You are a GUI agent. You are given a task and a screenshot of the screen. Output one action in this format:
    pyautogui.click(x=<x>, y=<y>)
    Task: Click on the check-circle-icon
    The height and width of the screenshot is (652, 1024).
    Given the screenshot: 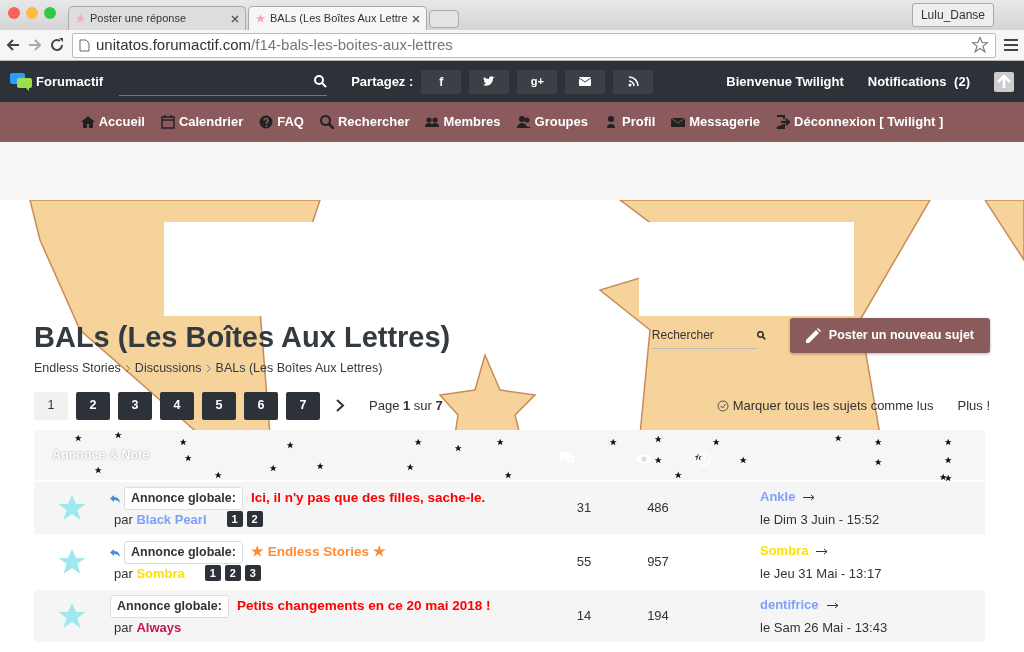 What is the action you would take?
    pyautogui.click(x=722, y=405)
    